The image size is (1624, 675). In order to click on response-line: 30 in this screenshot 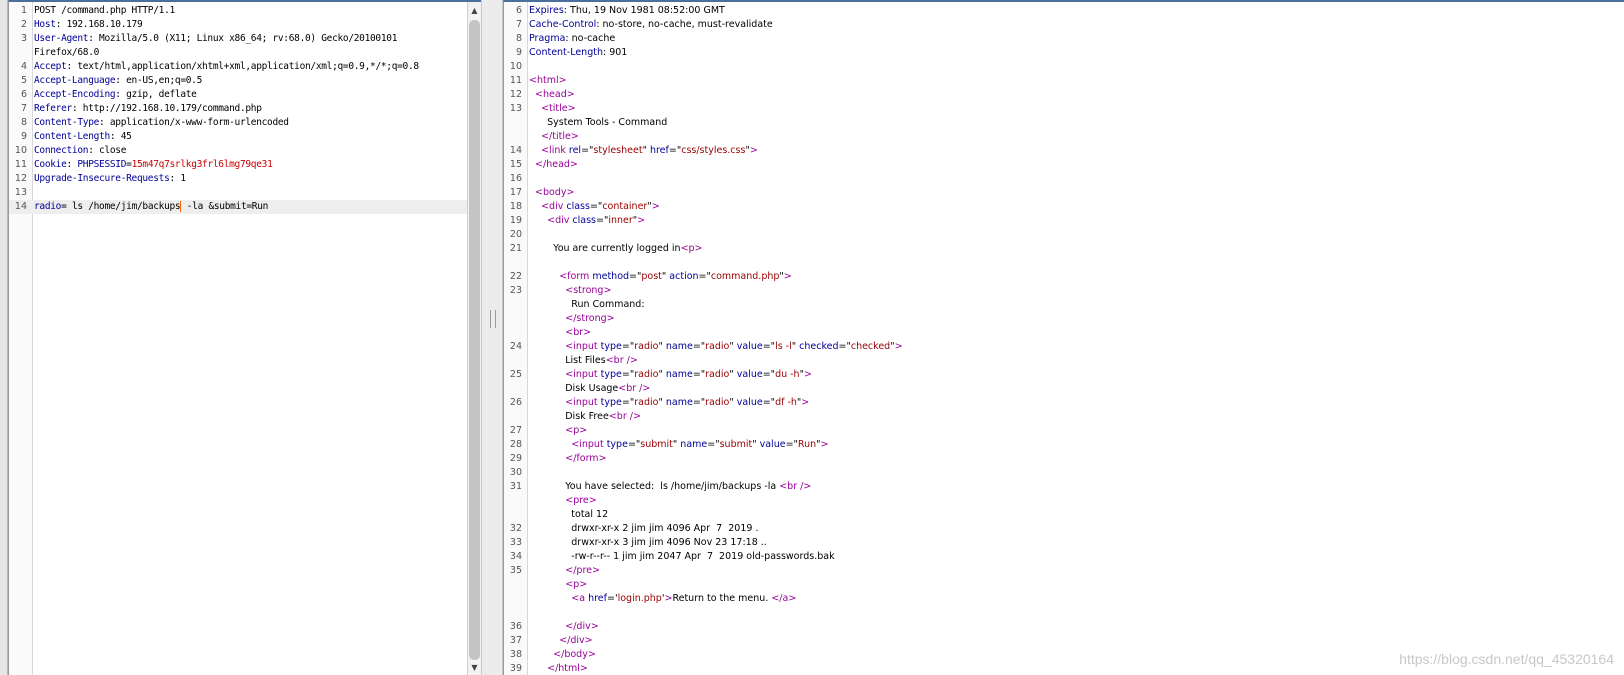, I will do `click(1064, 473)`.